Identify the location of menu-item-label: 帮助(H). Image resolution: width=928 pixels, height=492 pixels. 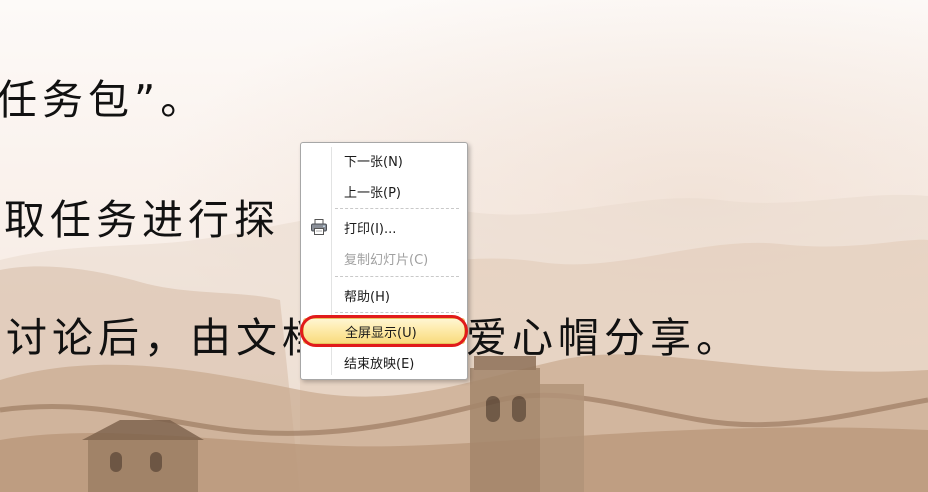
(367, 297).